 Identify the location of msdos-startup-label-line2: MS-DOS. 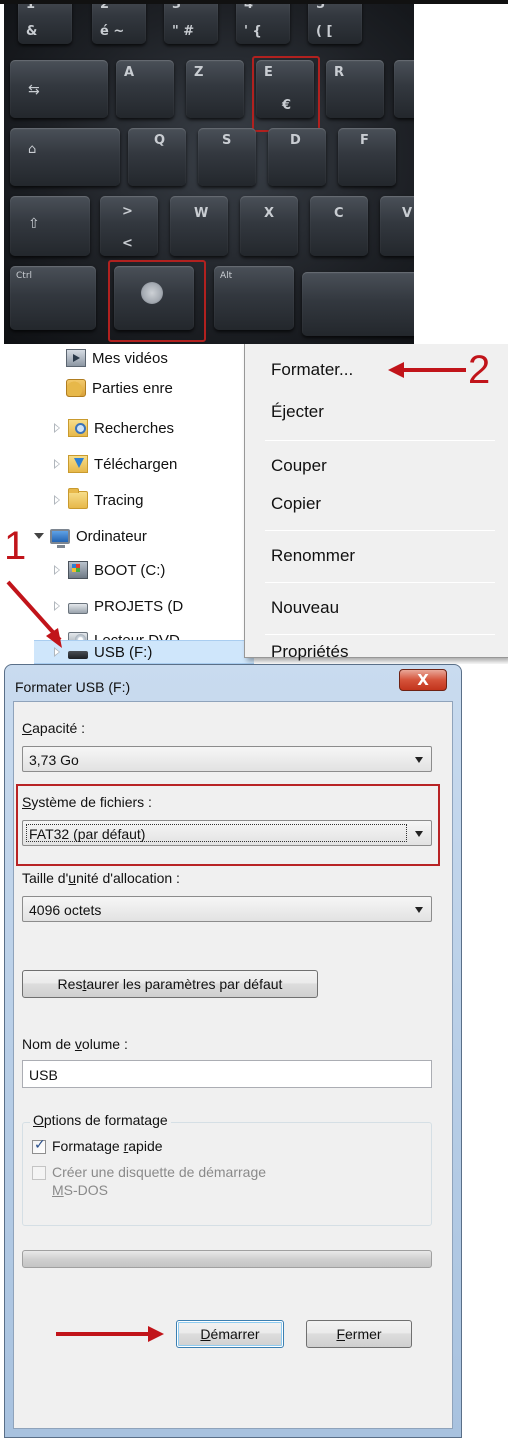
(80, 1190).